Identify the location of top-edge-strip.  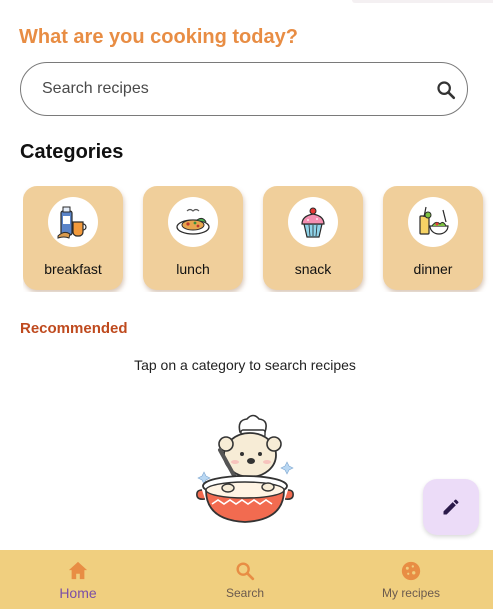
(422, 1).